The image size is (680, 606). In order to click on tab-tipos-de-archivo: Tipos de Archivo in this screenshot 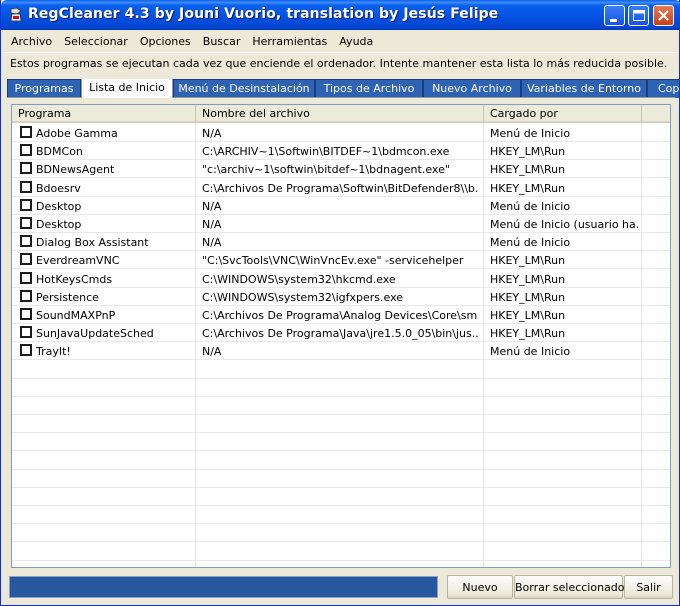, I will do `click(369, 88)`.